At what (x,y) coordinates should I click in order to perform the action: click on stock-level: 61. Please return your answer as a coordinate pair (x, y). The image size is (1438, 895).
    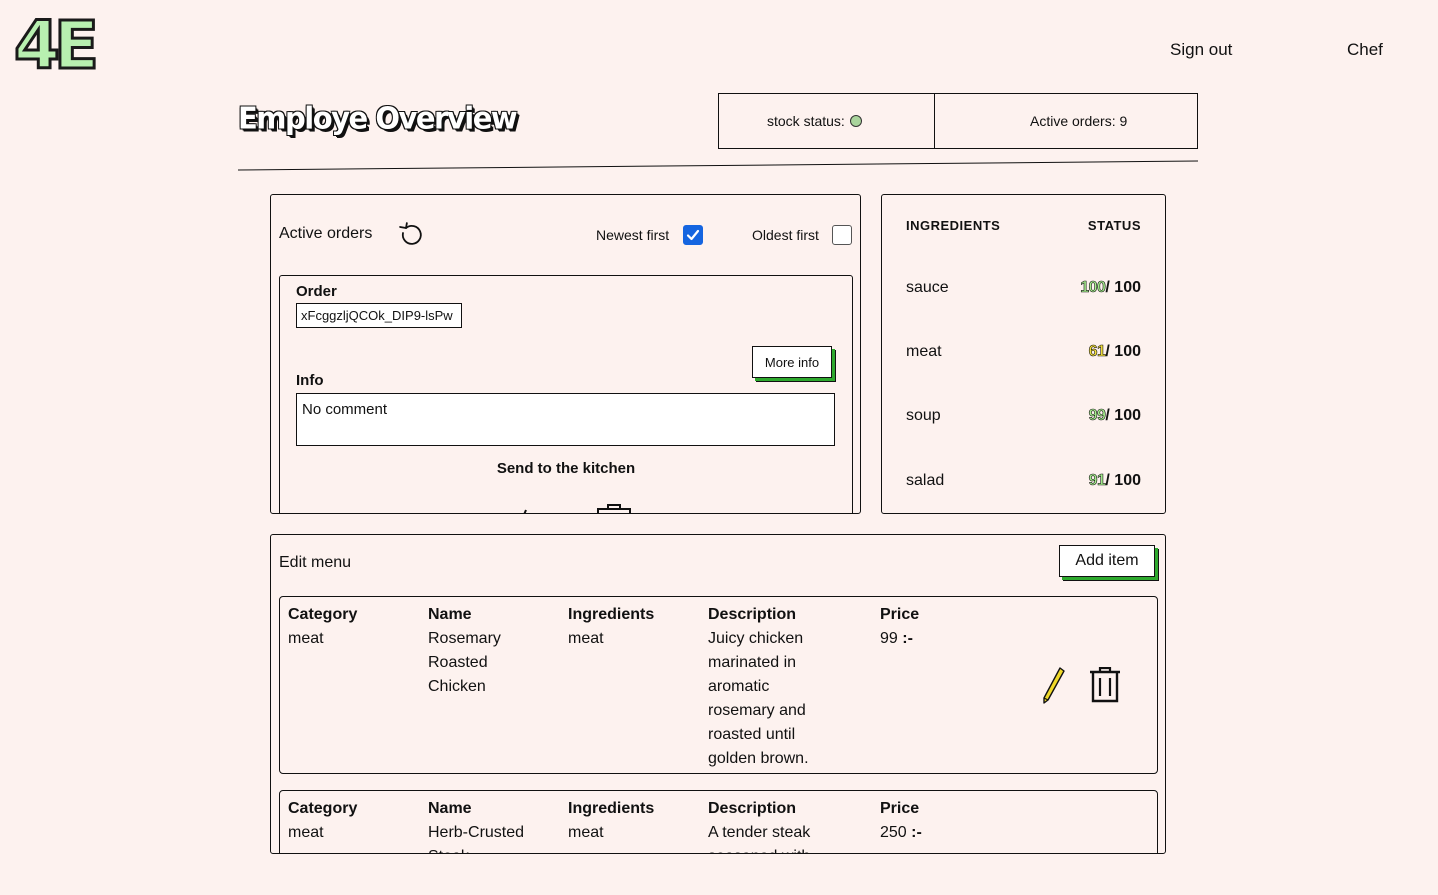
    Looking at the image, I should click on (1097, 352).